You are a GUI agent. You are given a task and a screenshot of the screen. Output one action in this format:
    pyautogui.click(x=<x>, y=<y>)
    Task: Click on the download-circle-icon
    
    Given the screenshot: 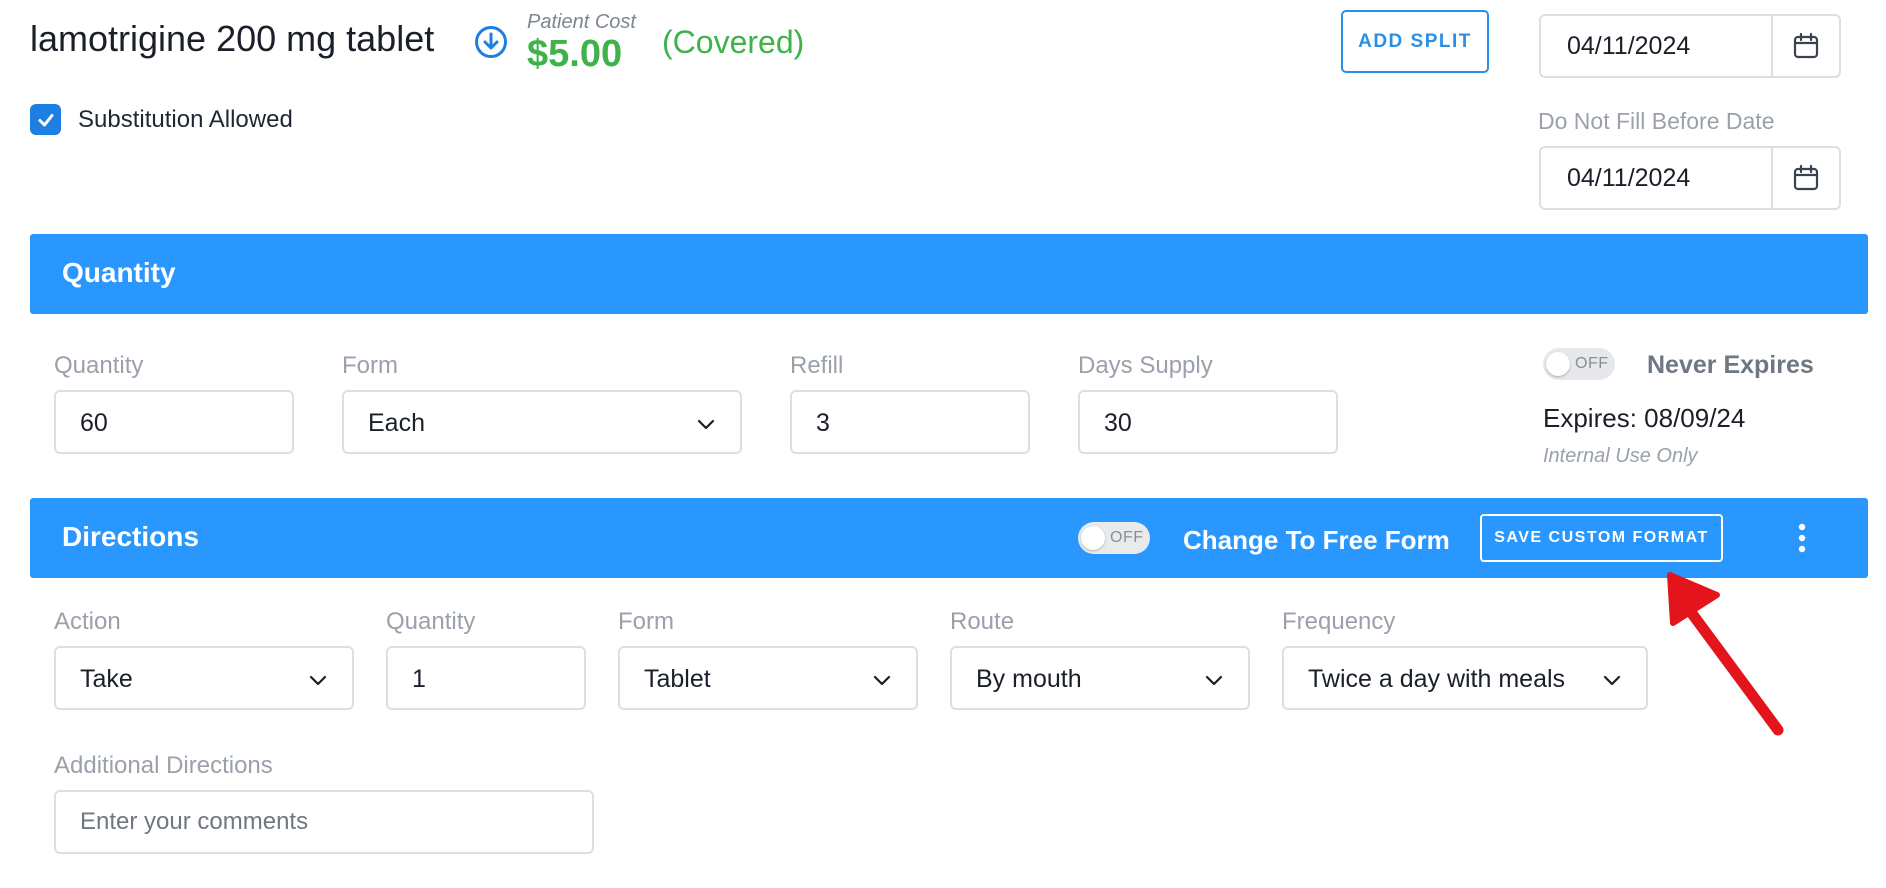 What is the action you would take?
    pyautogui.click(x=491, y=42)
    